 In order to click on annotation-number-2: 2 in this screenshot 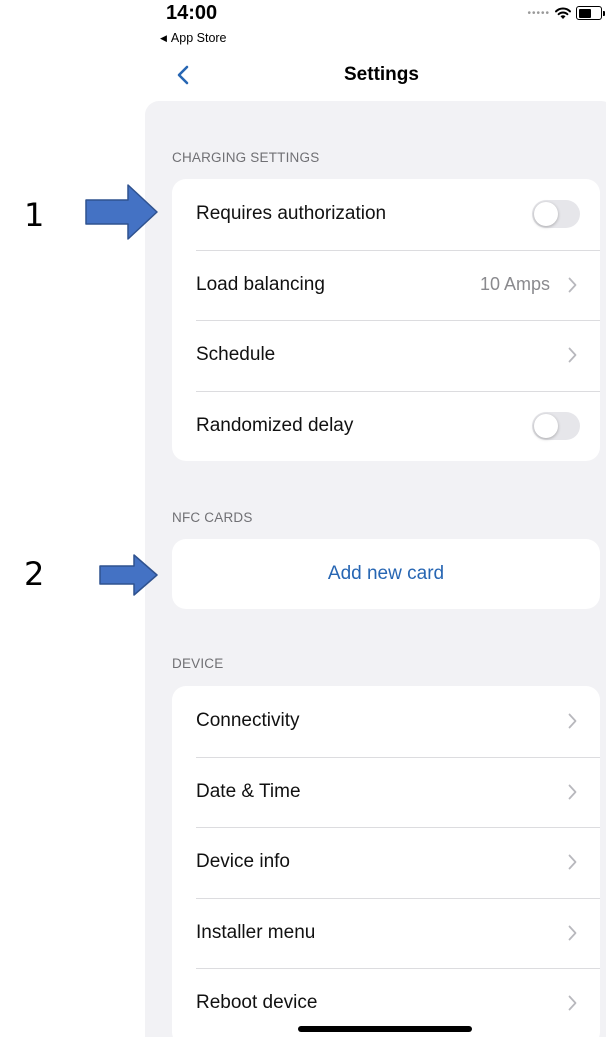, I will do `click(34, 574)`.